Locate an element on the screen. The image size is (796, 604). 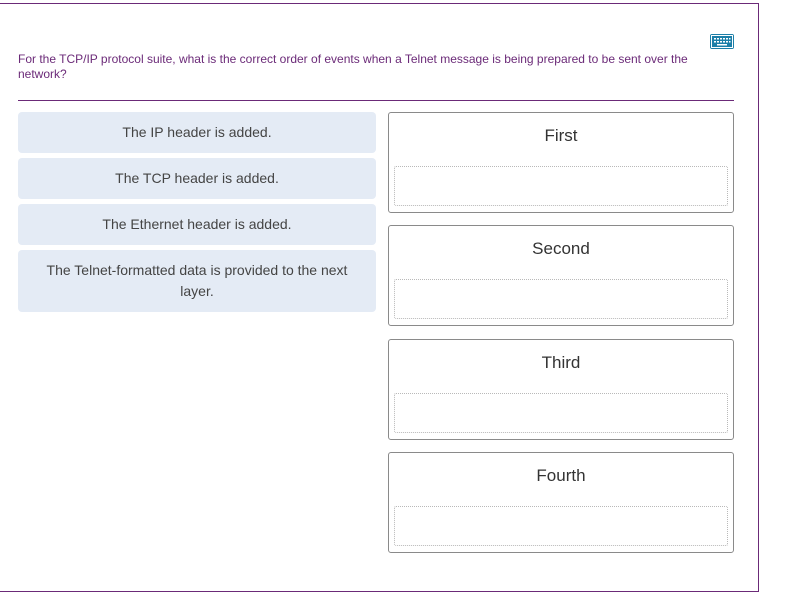
target-label-second: Second is located at coordinates (561, 248).